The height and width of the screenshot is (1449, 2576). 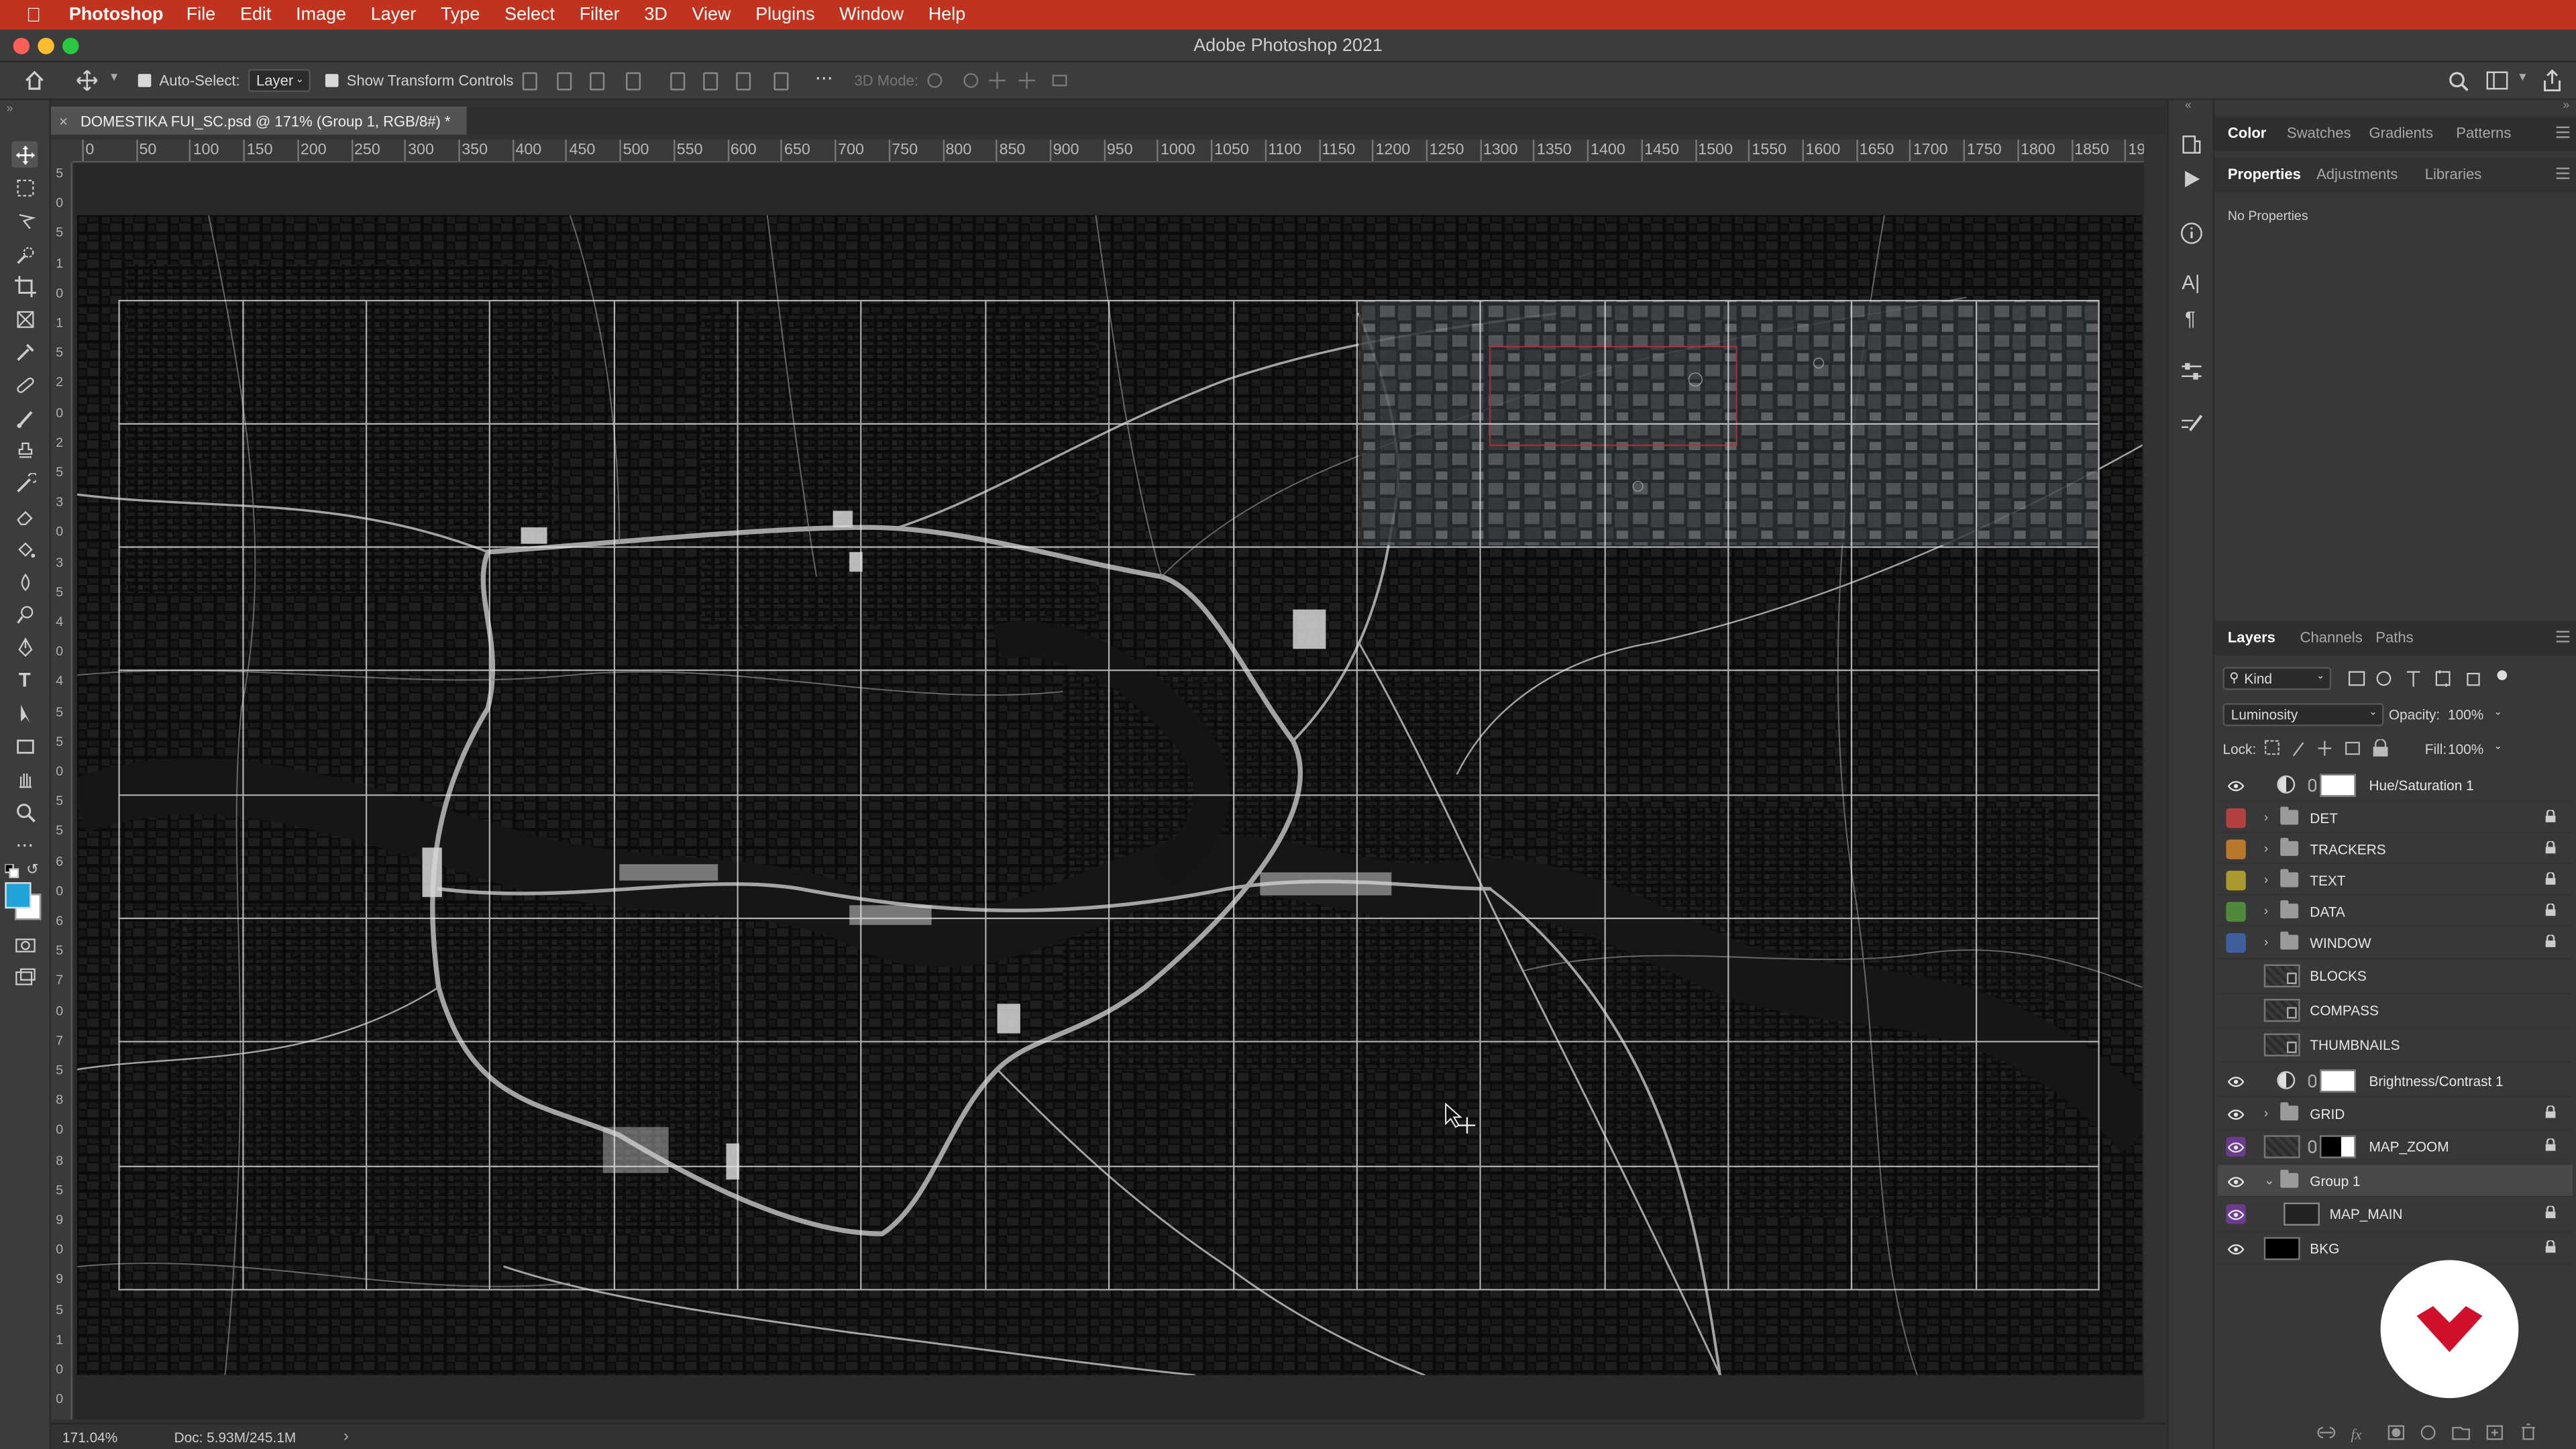 I want to click on align-bottom-icon, so click(x=743, y=81).